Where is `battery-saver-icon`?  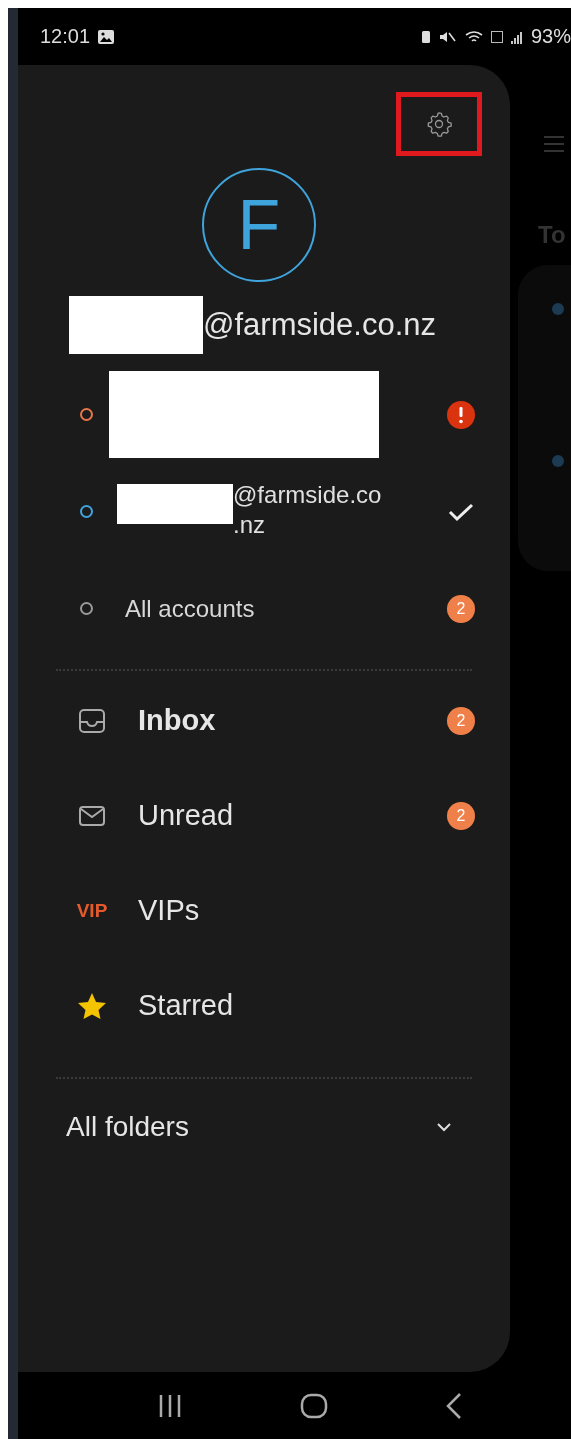
battery-saver-icon is located at coordinates (425, 36).